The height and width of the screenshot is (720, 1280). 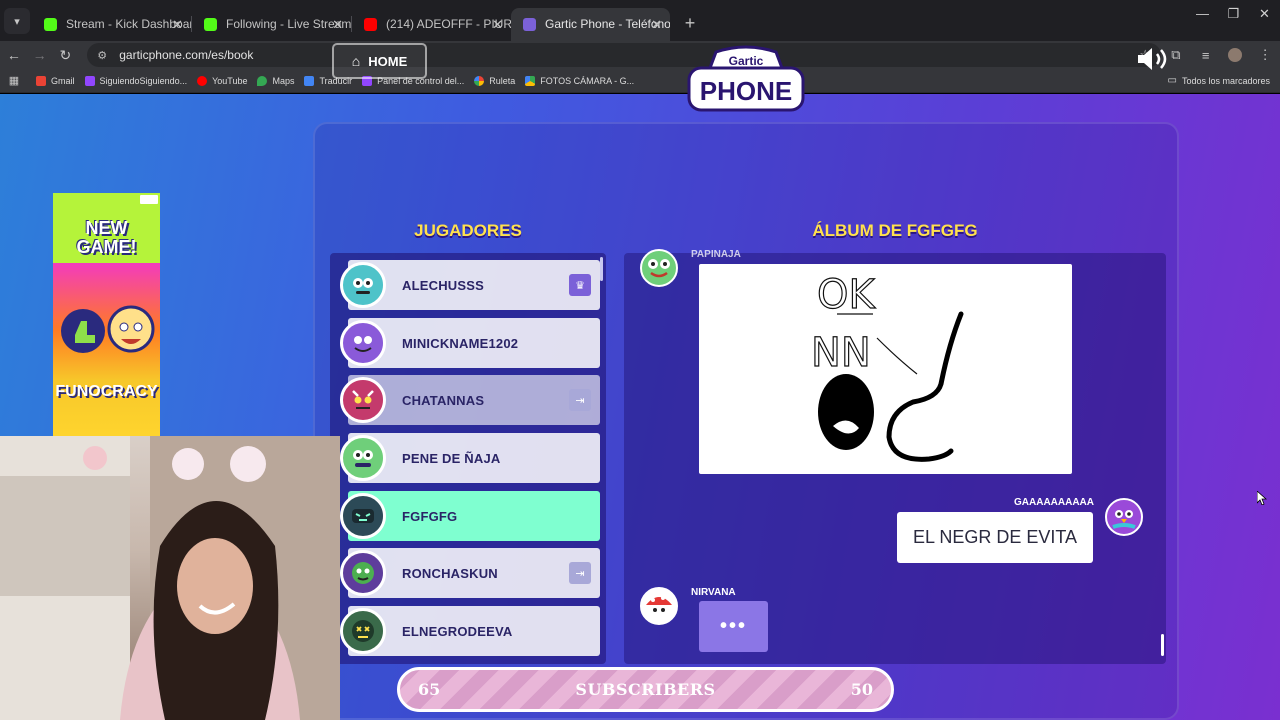 I want to click on forward-icon: →, so click(x=40, y=55).